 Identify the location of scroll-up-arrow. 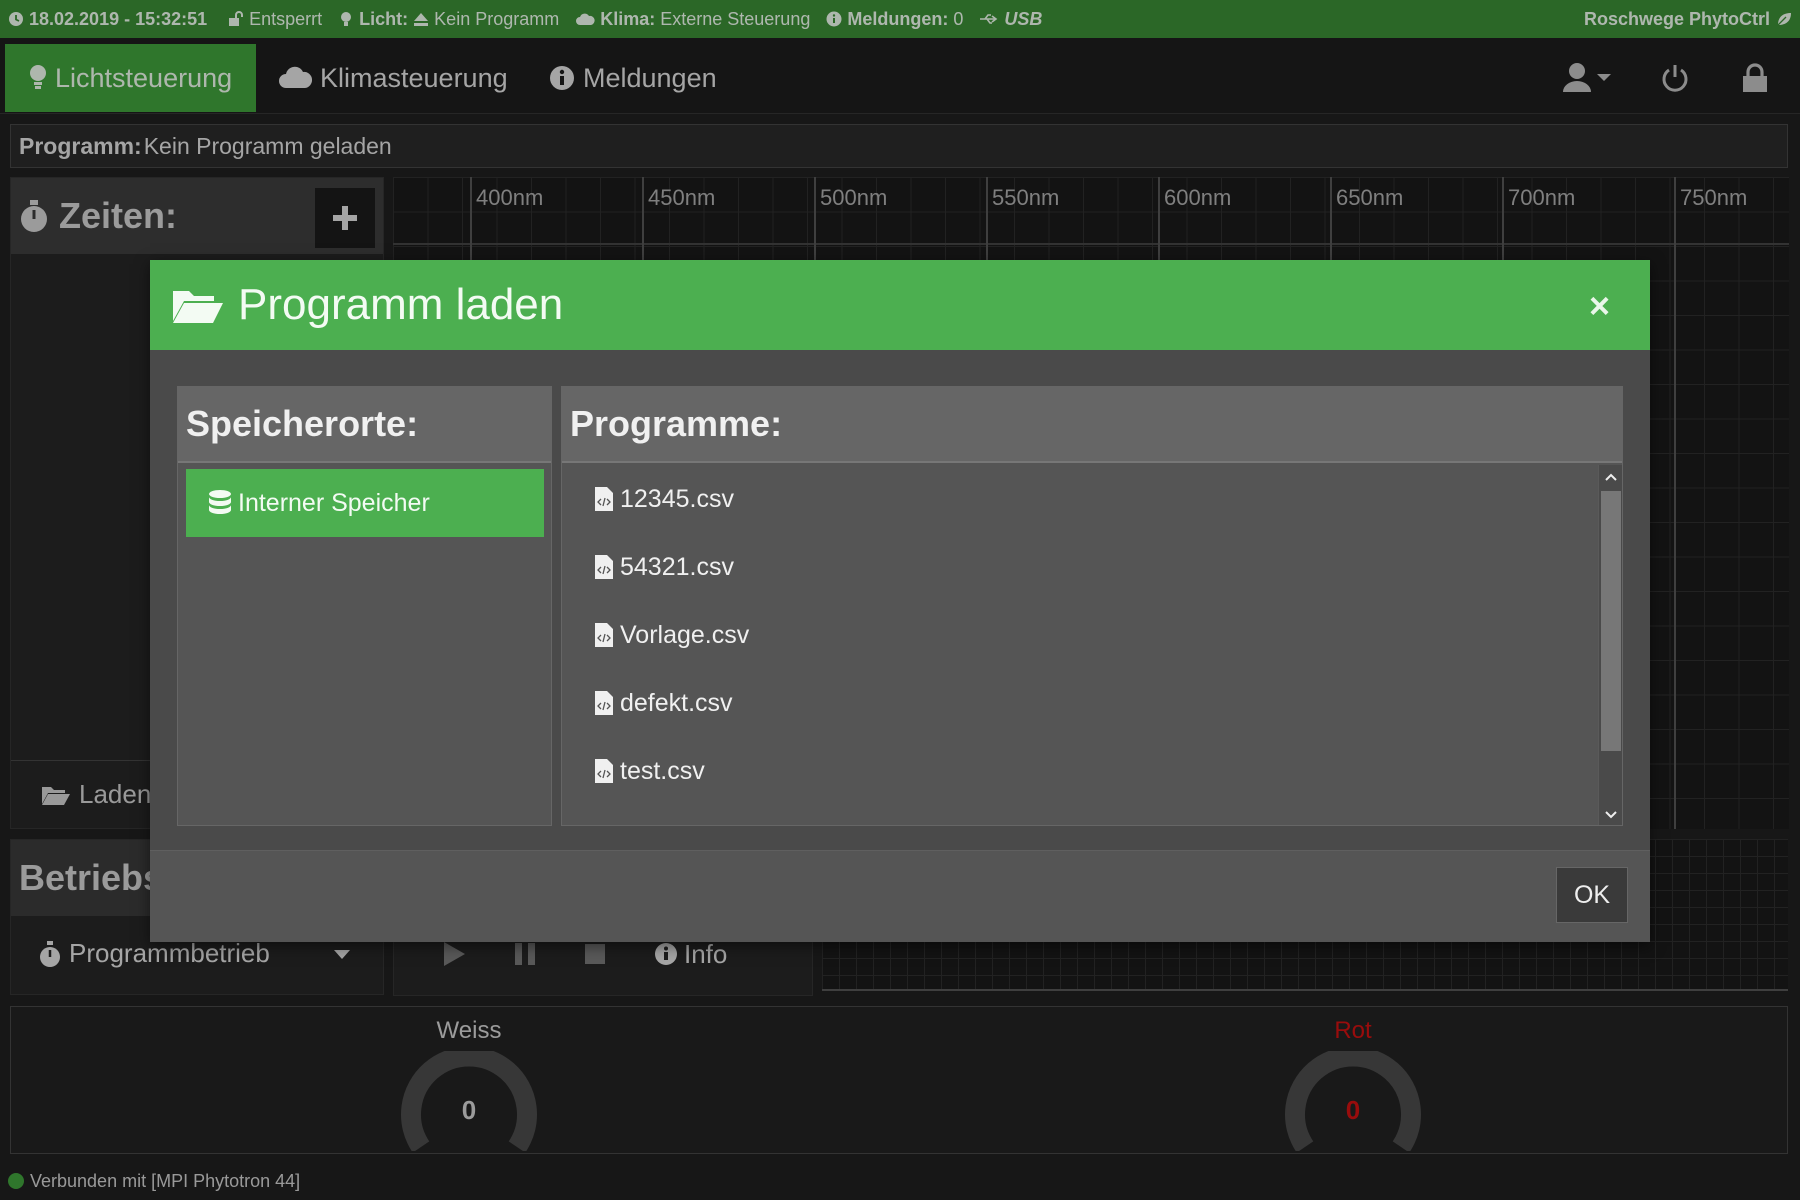
(1610, 477).